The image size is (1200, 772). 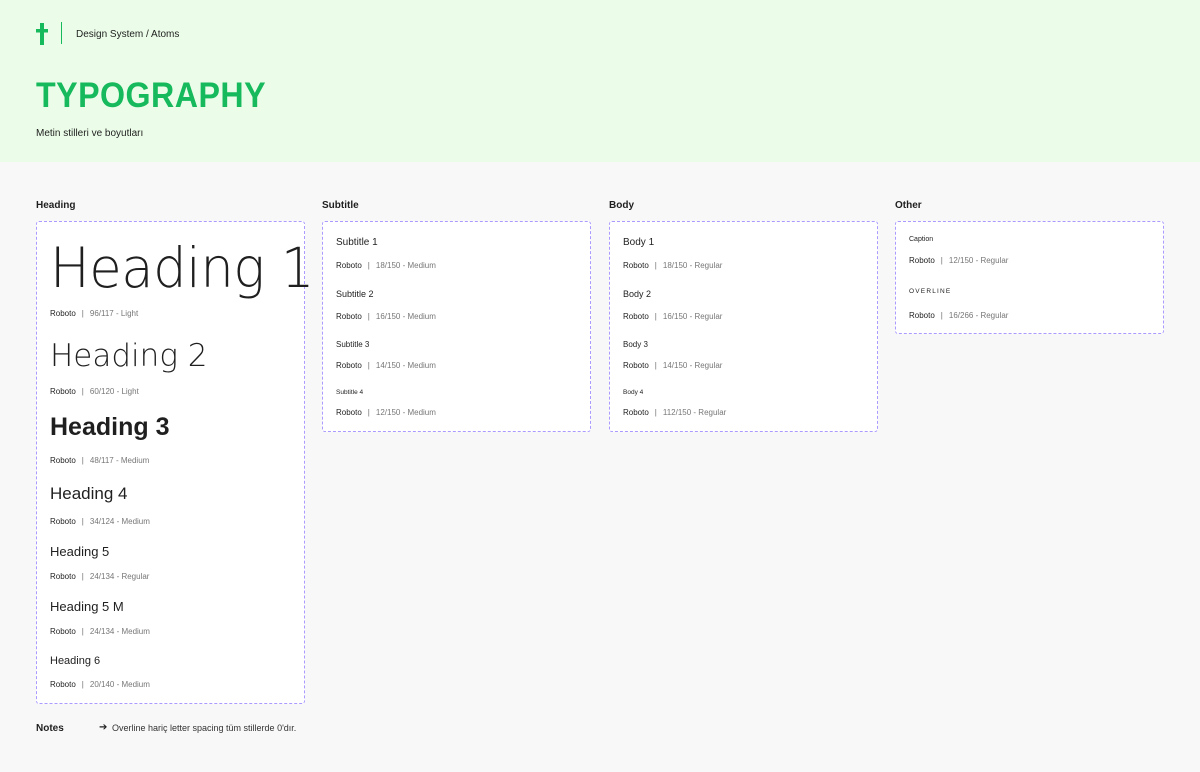 I want to click on body-4-sample: Body 4, so click(x=633, y=392).